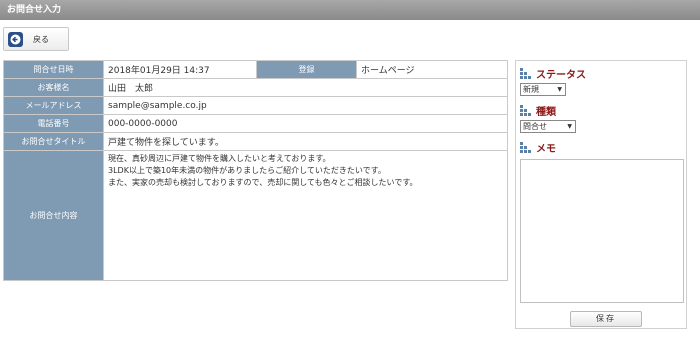 The image size is (700, 337). What do you see at coordinates (606, 319) in the screenshot?
I see `save-button: 保存` at bounding box center [606, 319].